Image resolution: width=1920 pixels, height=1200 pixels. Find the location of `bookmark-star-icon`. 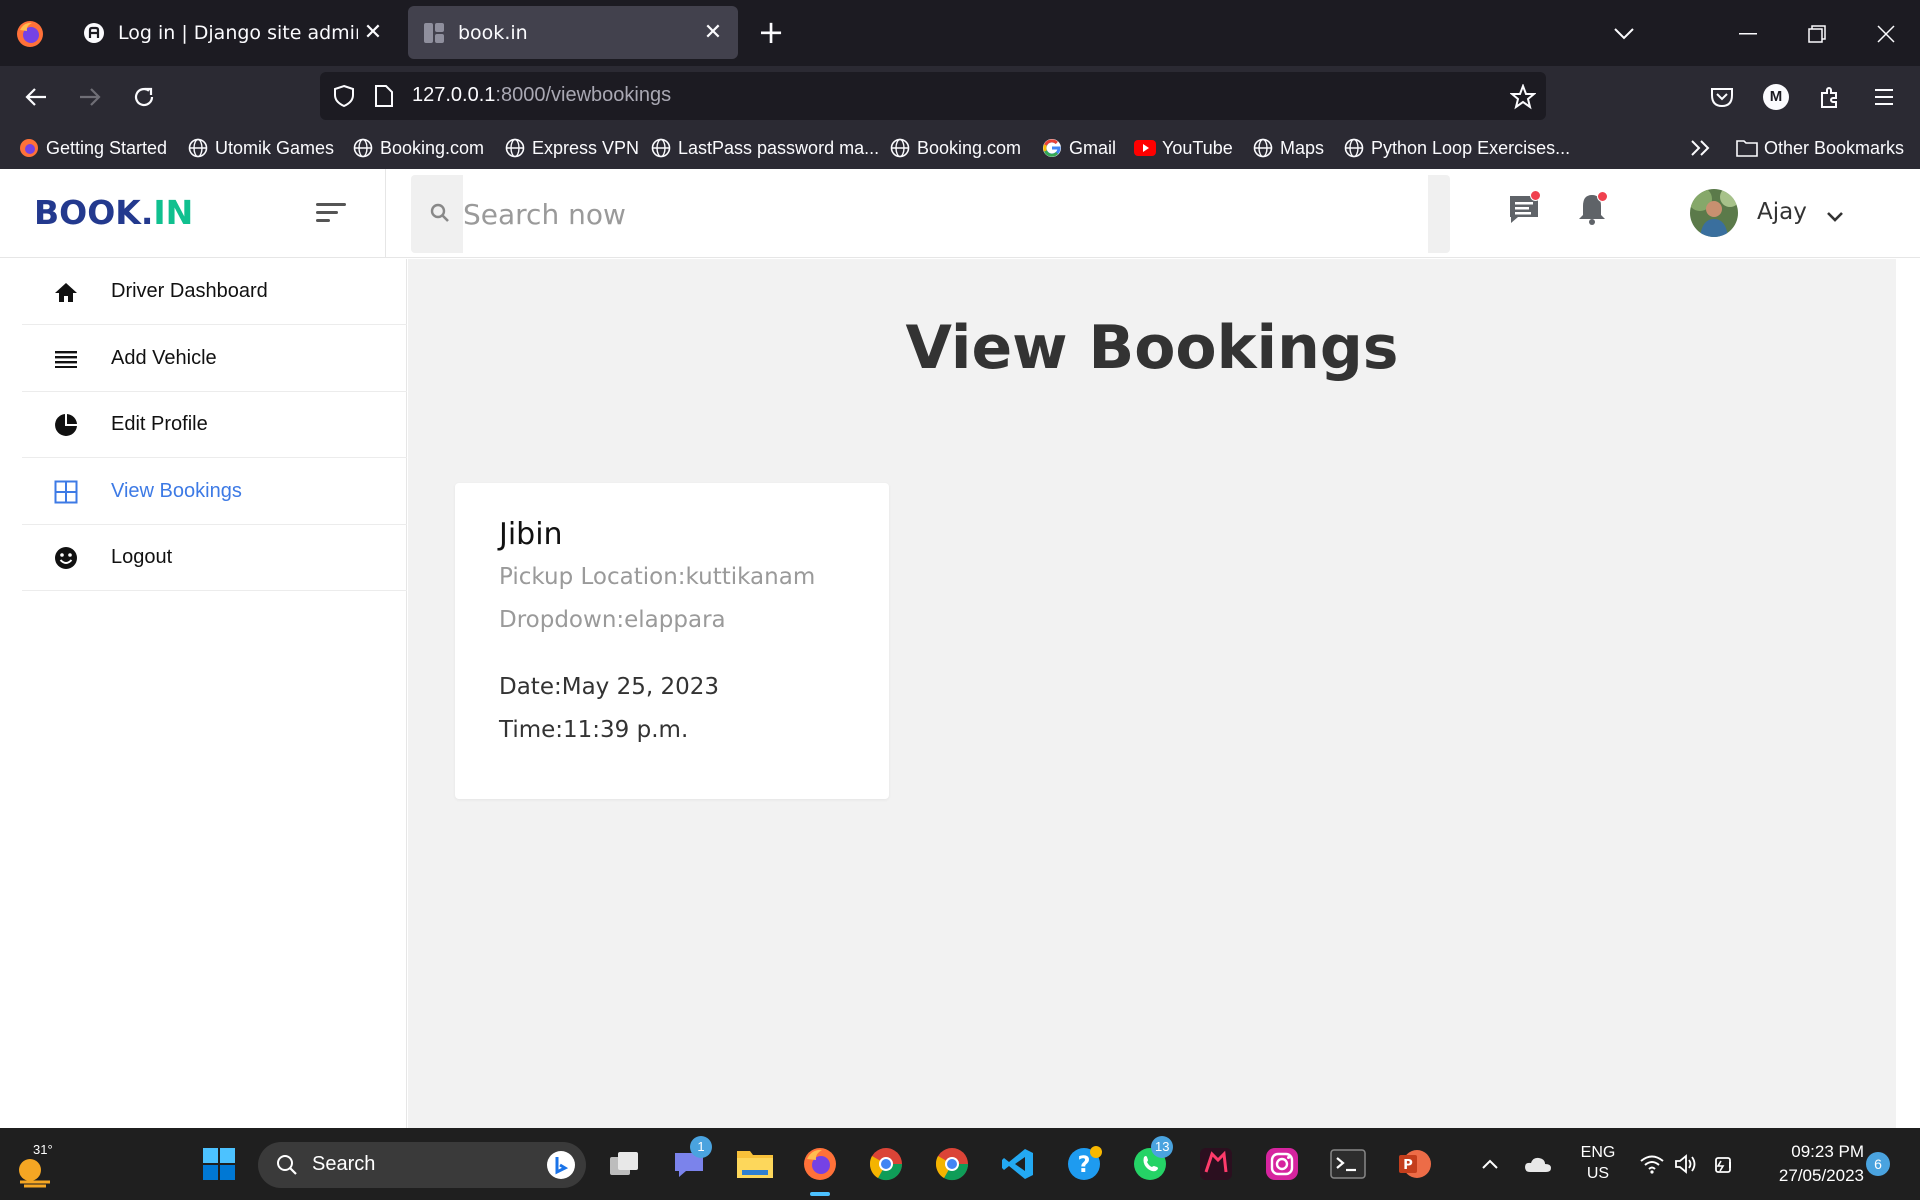

bookmark-star-icon is located at coordinates (1523, 97).